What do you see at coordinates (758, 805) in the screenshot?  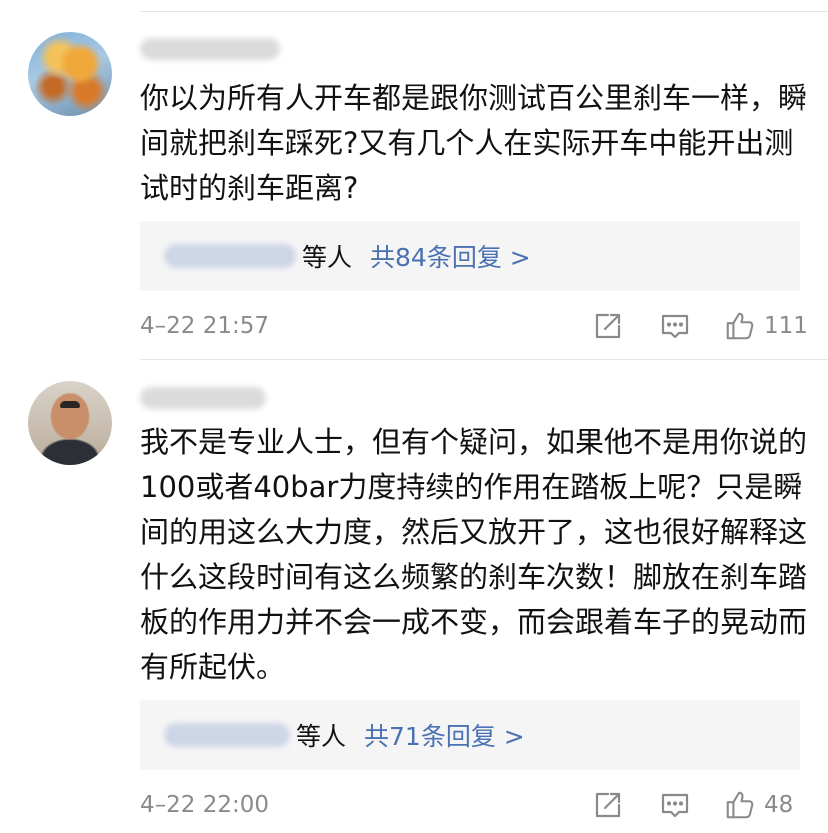 I see `like-button: 48` at bounding box center [758, 805].